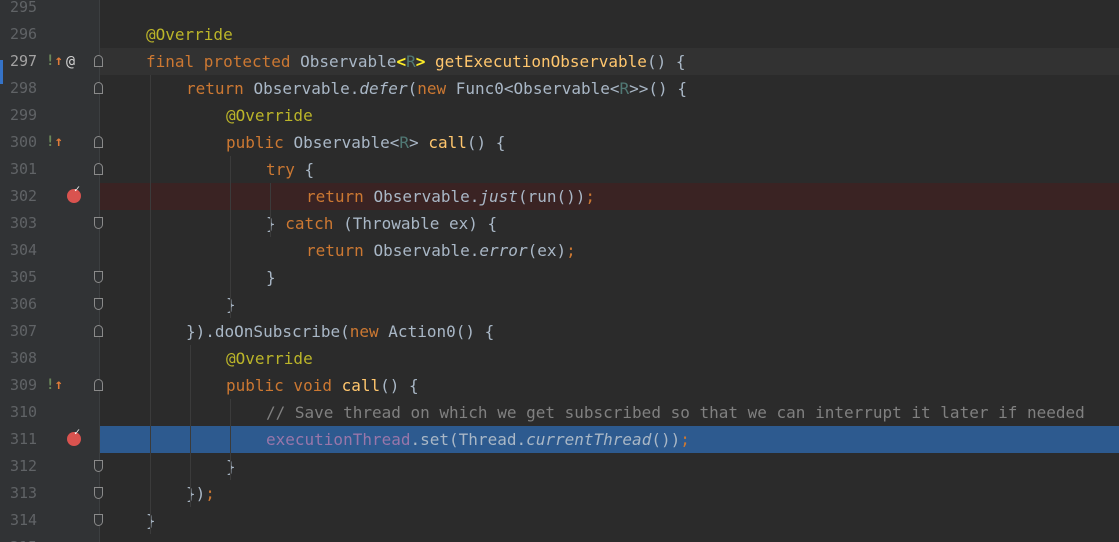  I want to click on line-number: 310, so click(23, 412).